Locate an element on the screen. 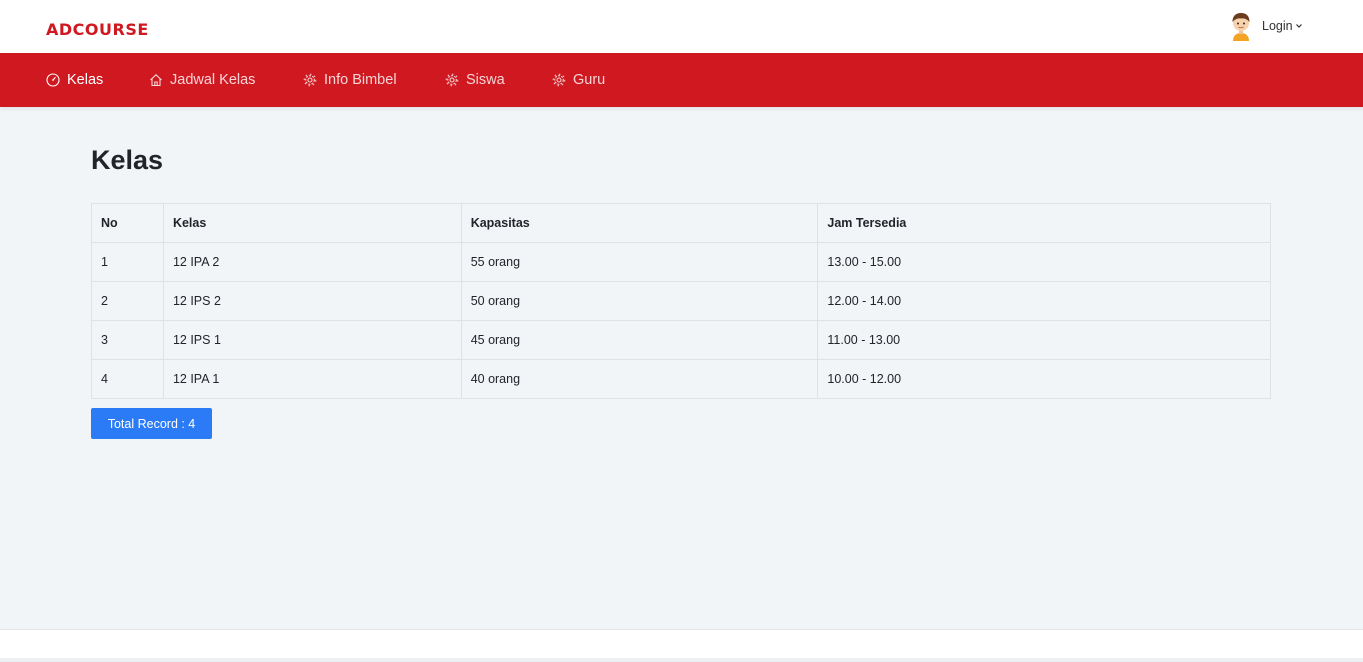  page-title: Kelas is located at coordinates (127, 160).